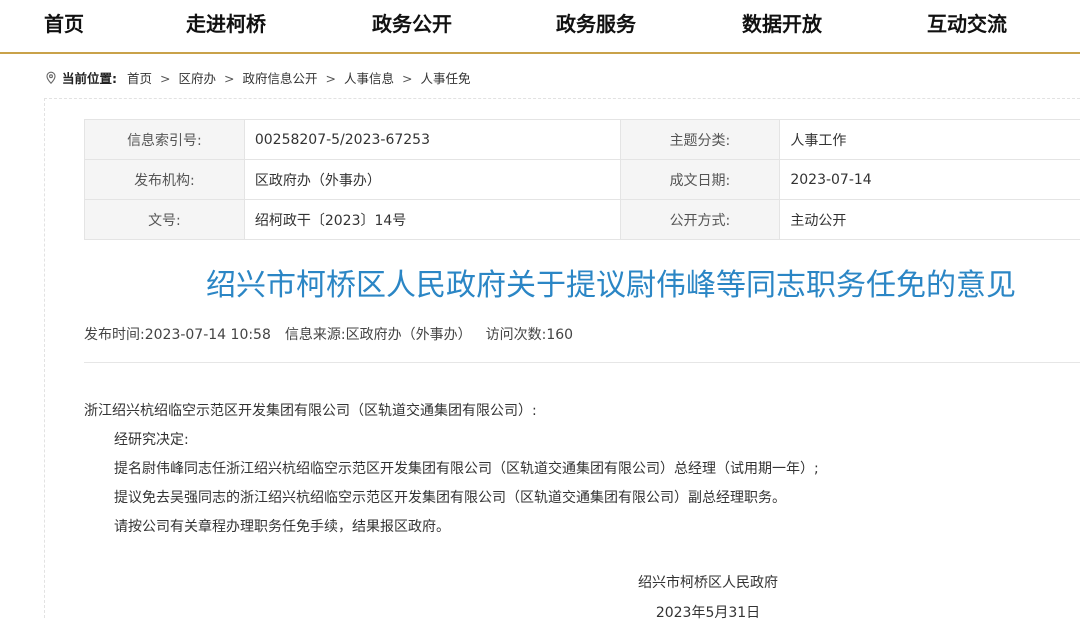 The width and height of the screenshot is (1080, 628). I want to click on disclosure-method-label: 公开方式:, so click(700, 220).